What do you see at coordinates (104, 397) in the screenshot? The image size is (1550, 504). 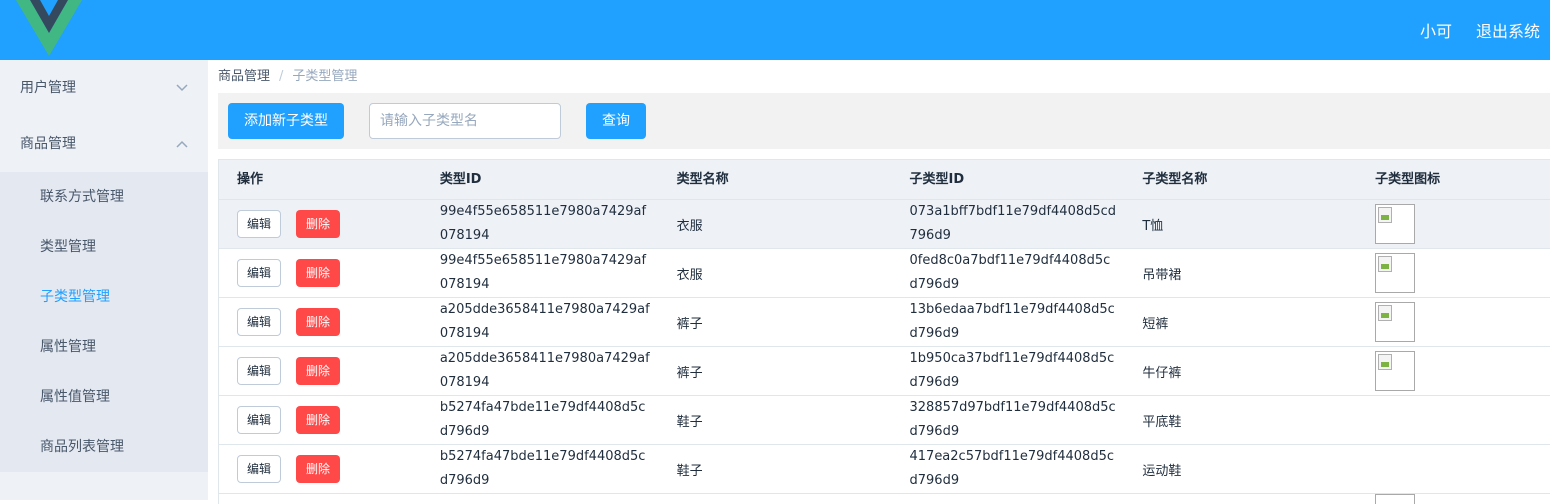 I see `sidebar-item-attribute-value: 属性值管理` at bounding box center [104, 397].